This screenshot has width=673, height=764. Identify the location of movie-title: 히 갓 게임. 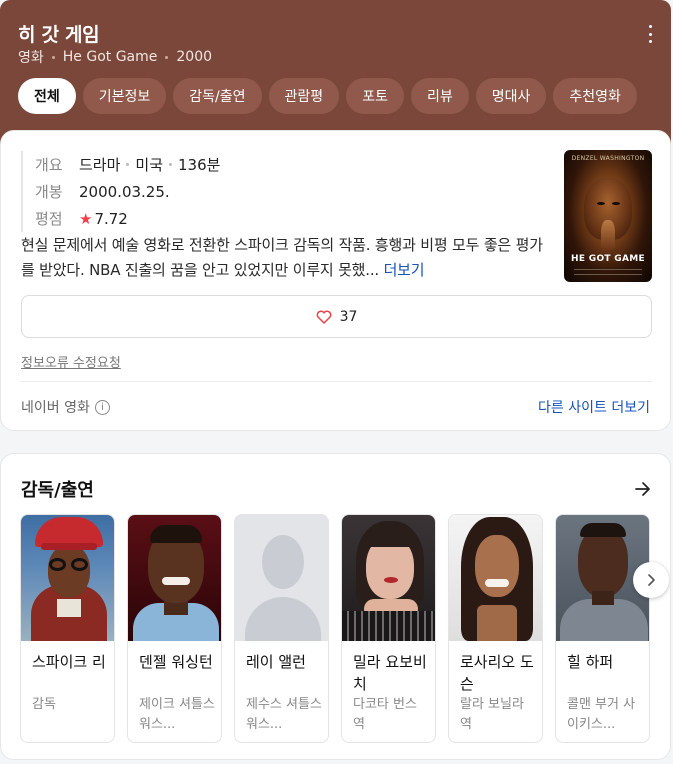
(59, 33).